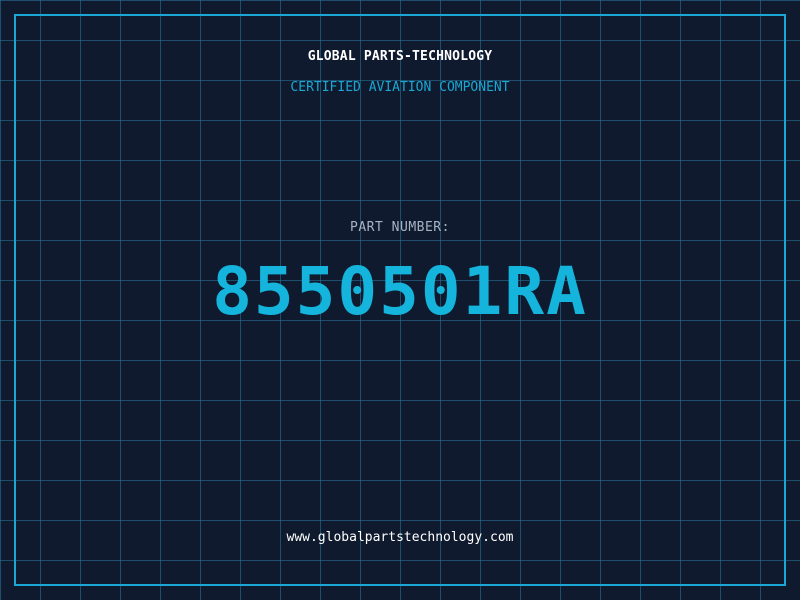 Image resolution: width=800 pixels, height=600 pixels. Describe the element at coordinates (400, 537) in the screenshot. I see `website-link: www.globalpartstechnology.com` at that location.